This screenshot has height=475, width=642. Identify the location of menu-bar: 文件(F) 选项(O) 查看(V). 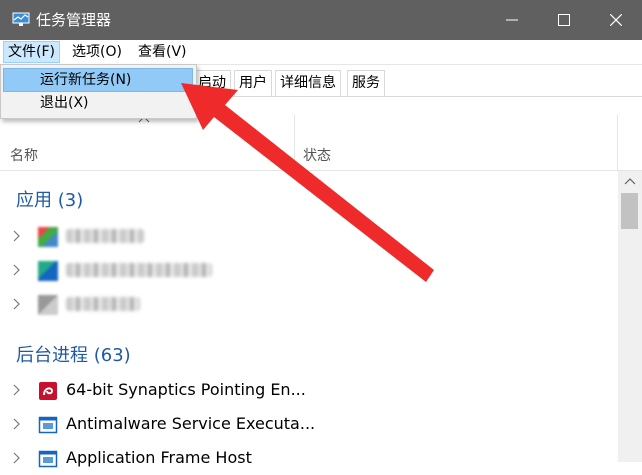
(321, 52).